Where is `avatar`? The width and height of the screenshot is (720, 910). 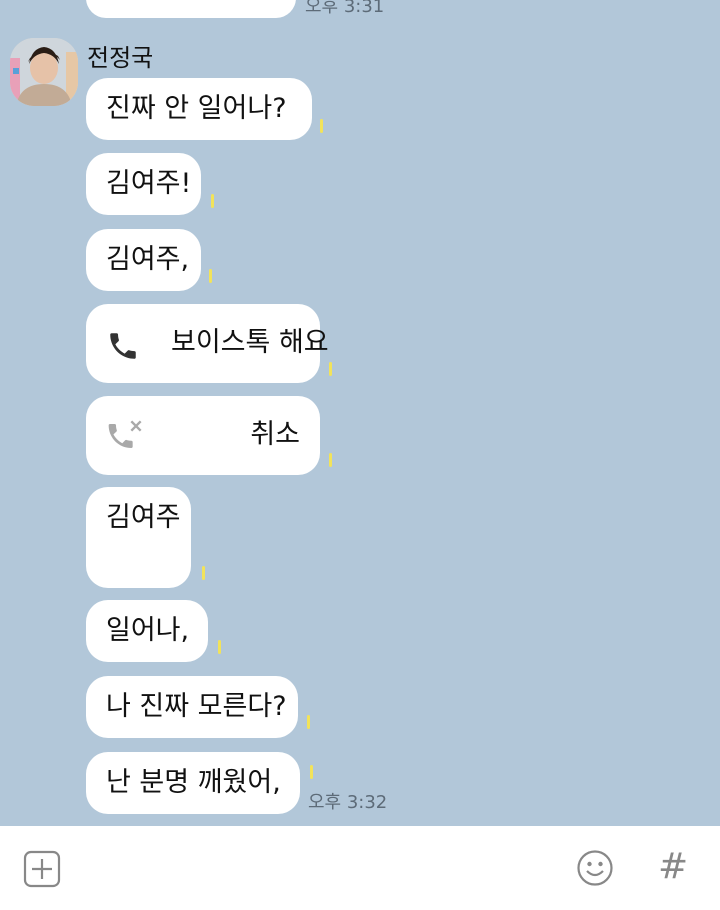
avatar is located at coordinates (44, 72).